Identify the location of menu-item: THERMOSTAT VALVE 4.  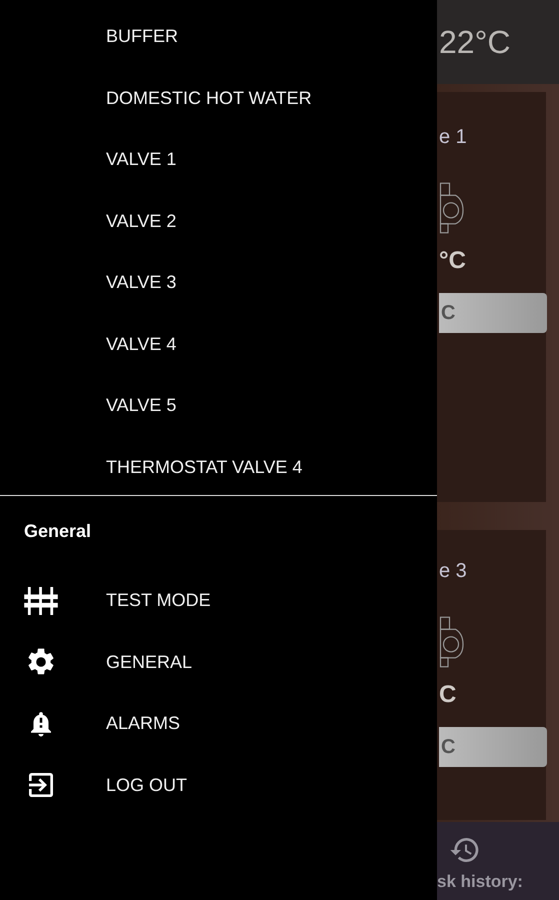
(218, 467).